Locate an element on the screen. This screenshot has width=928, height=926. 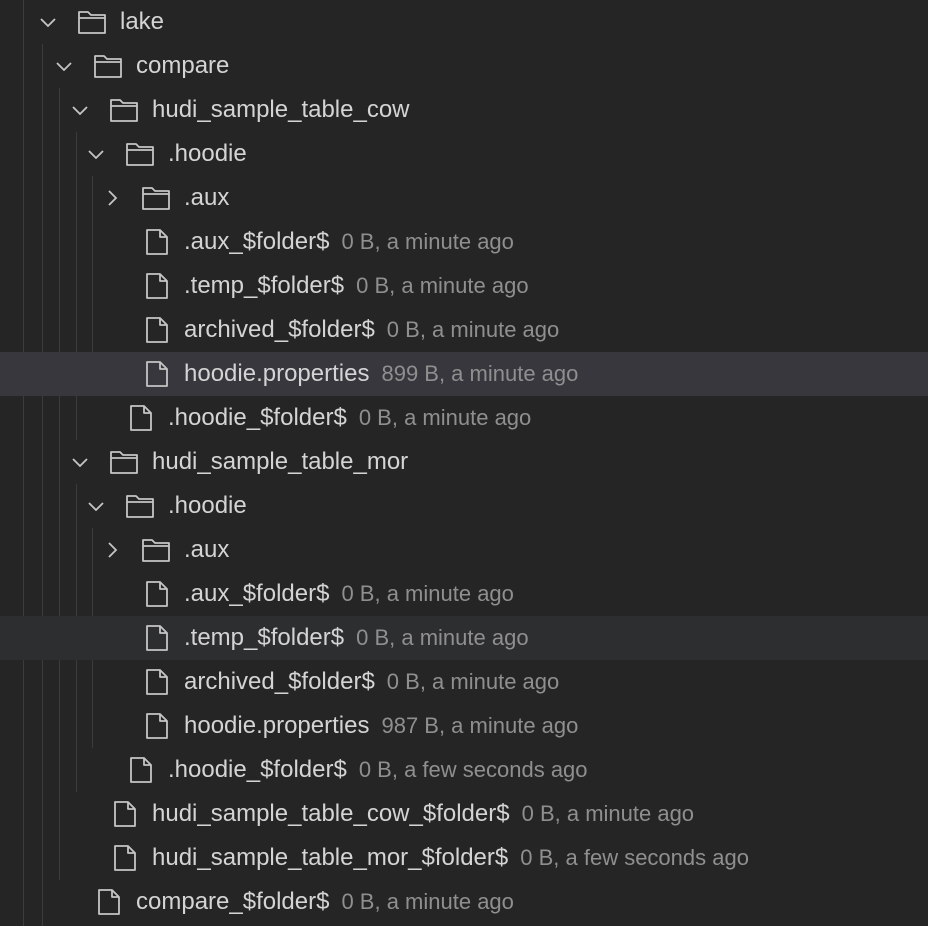
tree-row-compare: compare is located at coordinates (464, 66).